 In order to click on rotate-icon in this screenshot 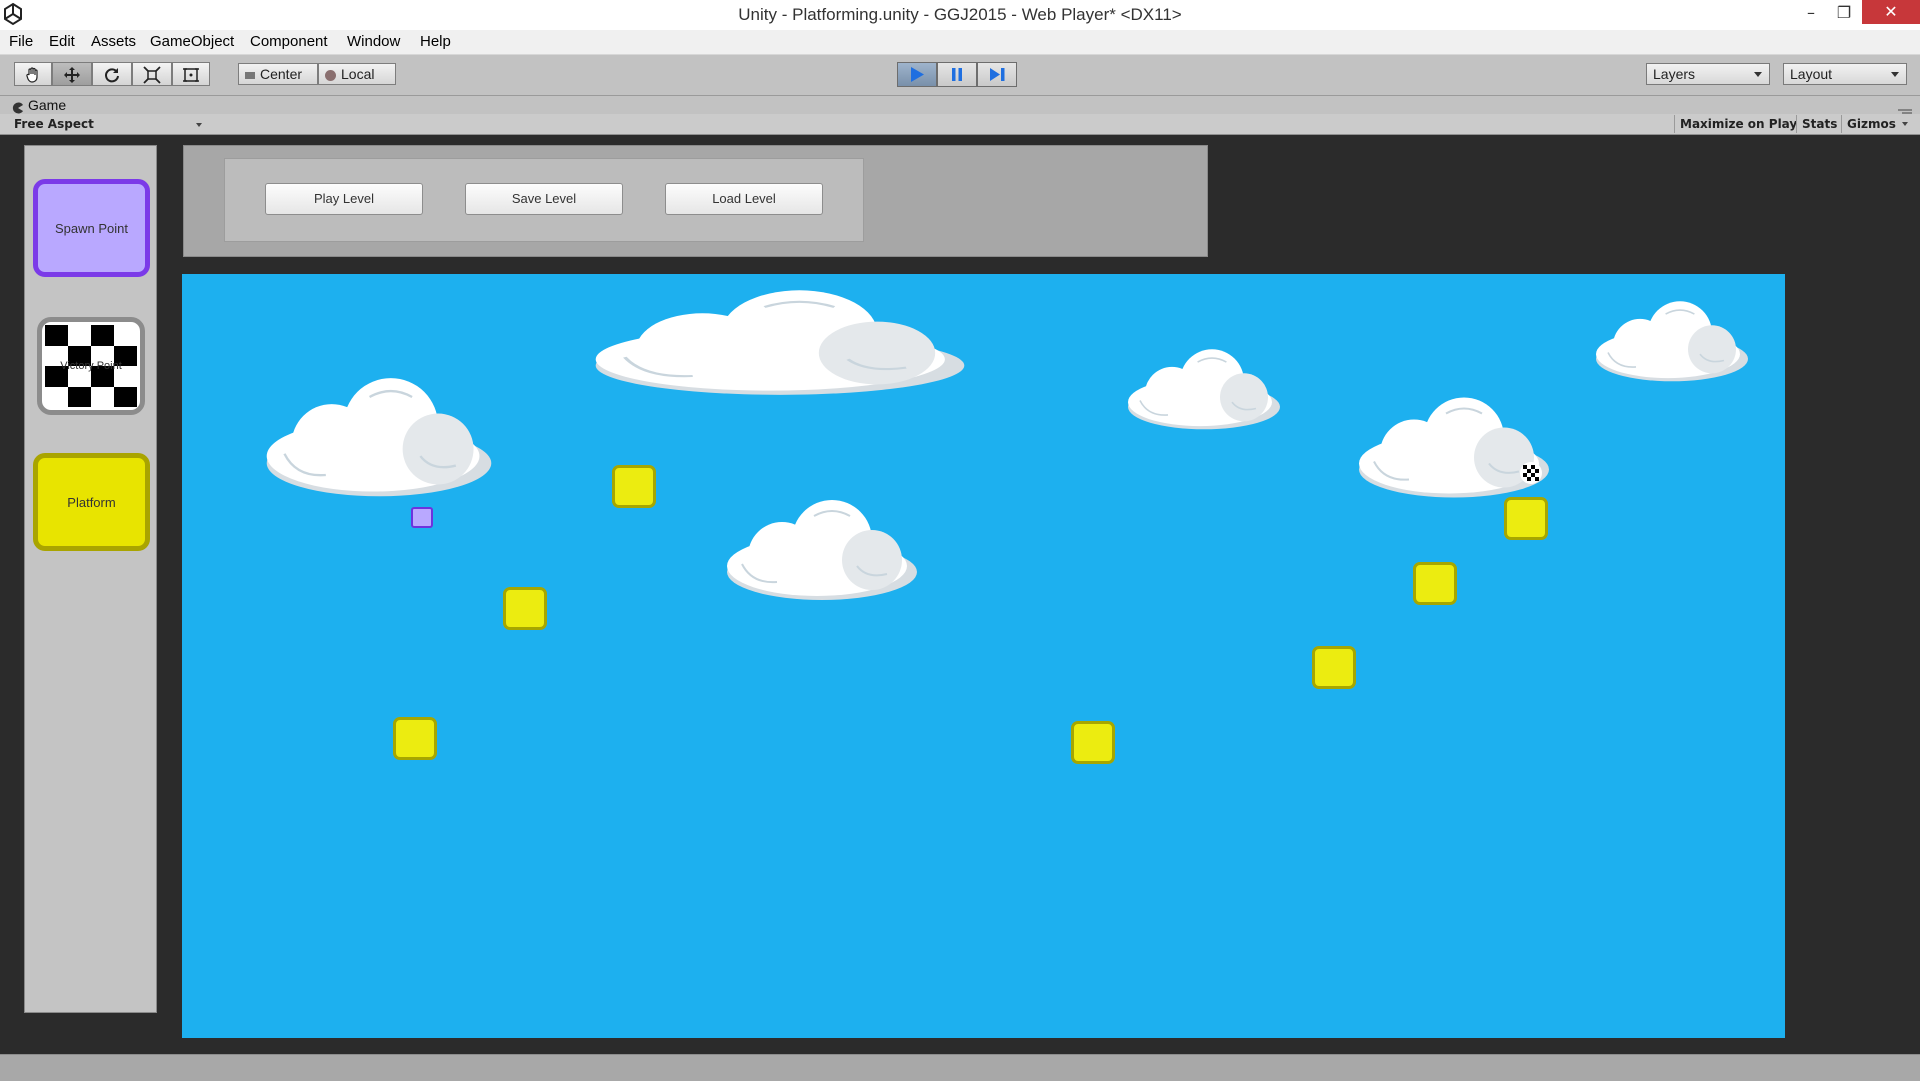, I will do `click(112, 75)`.